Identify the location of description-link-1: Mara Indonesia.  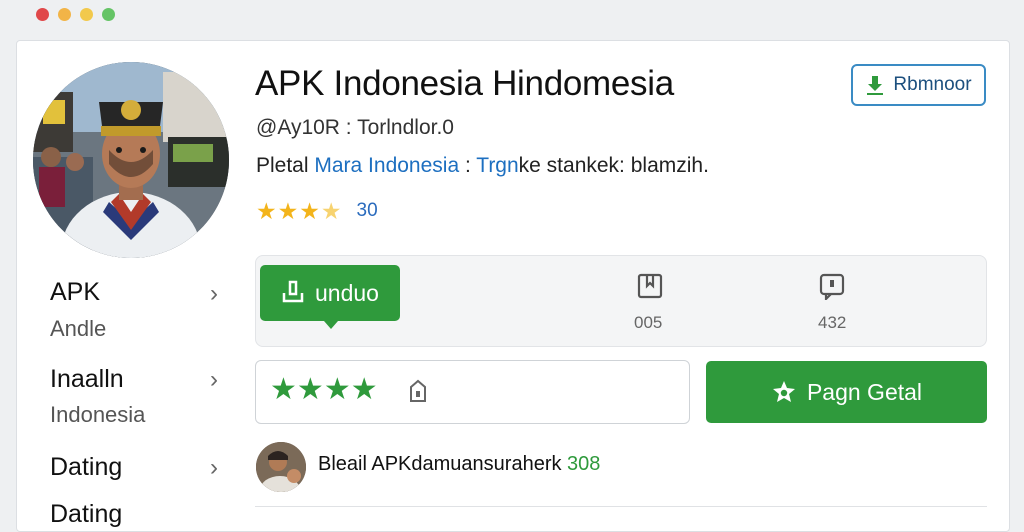
(386, 165).